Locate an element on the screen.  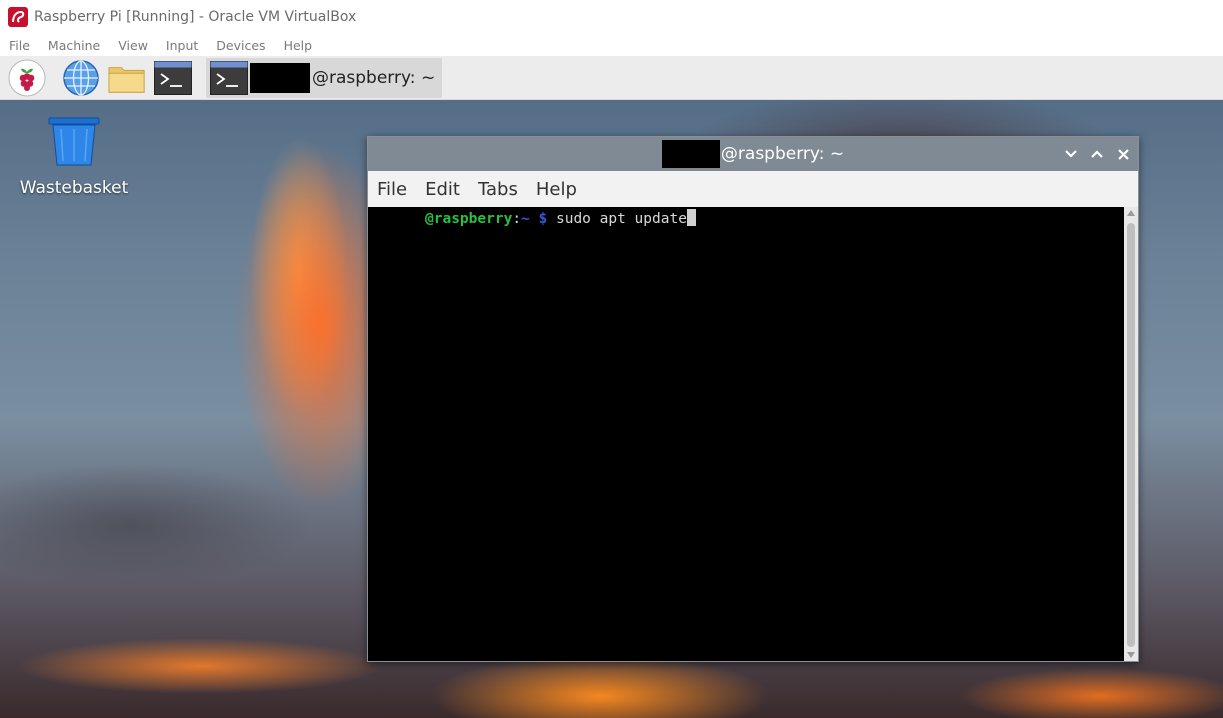
chevron-down-icon is located at coordinates (1071, 154).